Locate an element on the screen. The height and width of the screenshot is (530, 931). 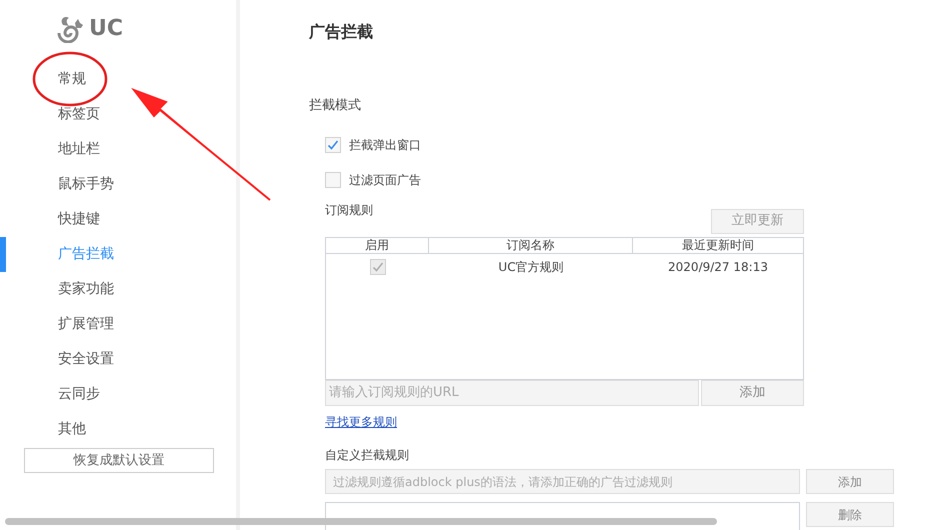
logo-text: UC is located at coordinates (106, 29).